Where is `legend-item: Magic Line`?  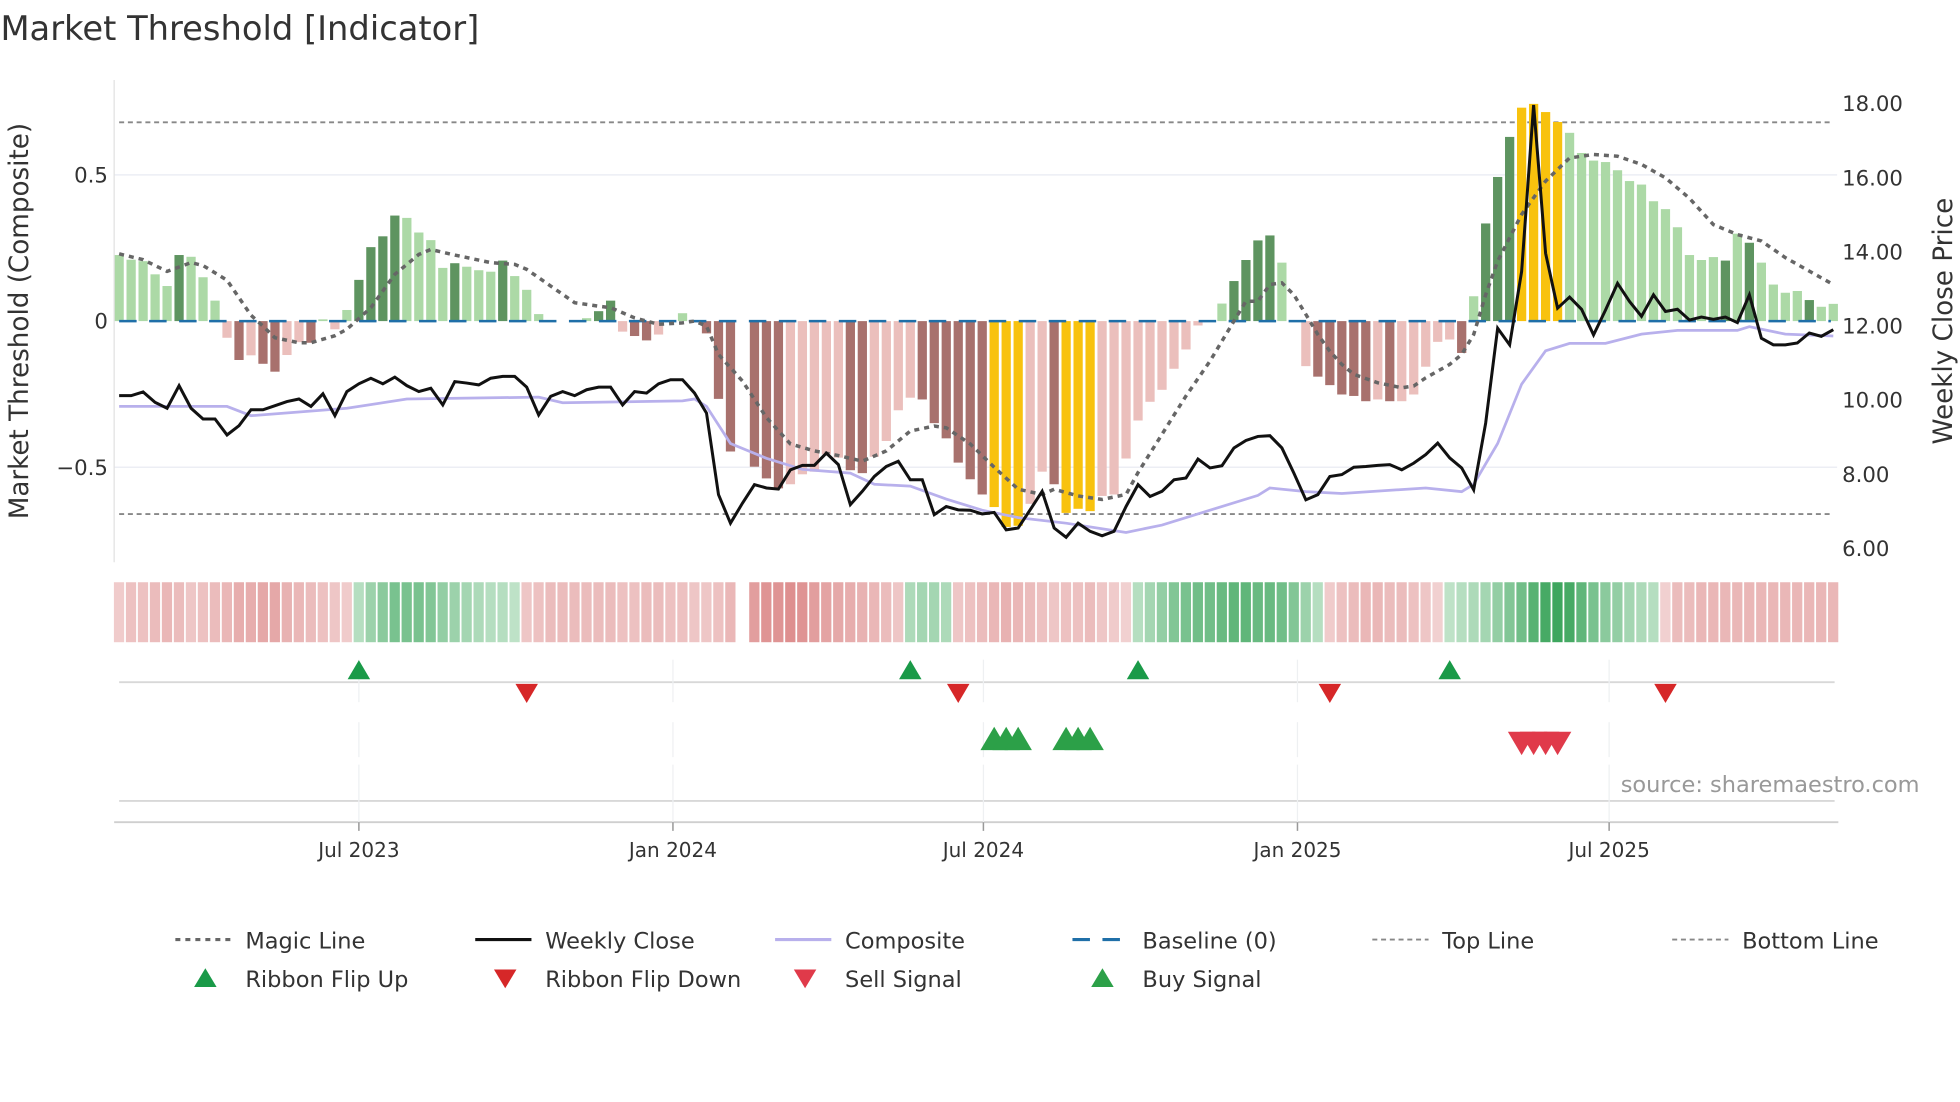
legend-item: Magic Line is located at coordinates (270, 941).